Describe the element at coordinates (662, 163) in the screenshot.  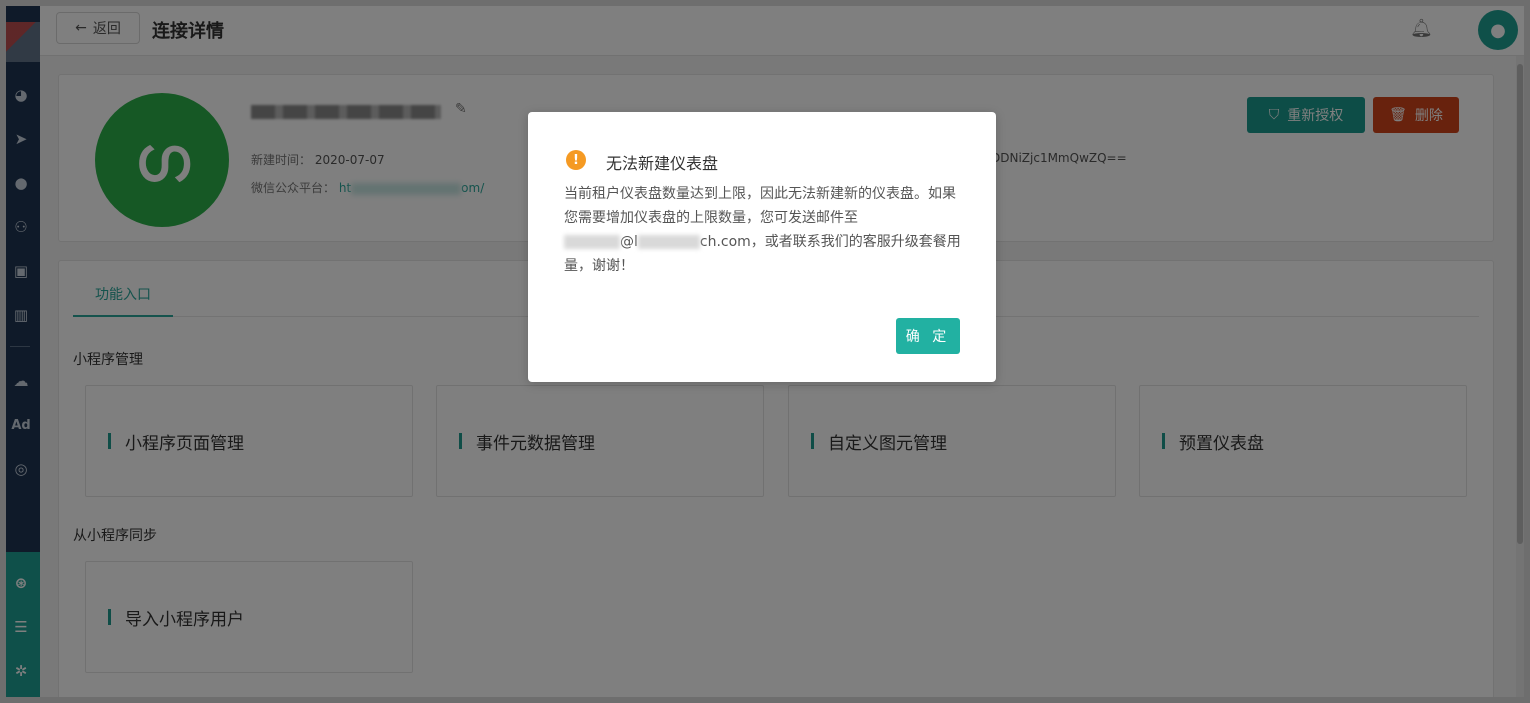
I see `dialog-title: 无法新建仪表盘` at that location.